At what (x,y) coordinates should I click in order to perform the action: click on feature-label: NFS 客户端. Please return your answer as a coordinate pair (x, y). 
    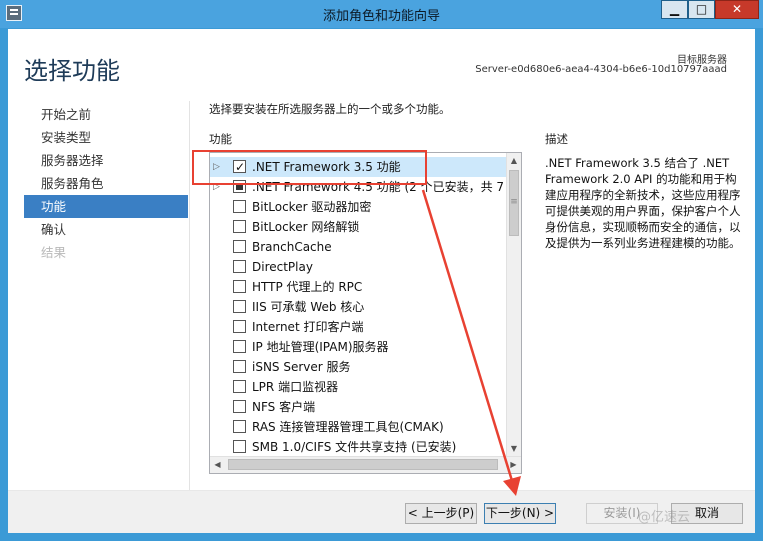
    Looking at the image, I should click on (284, 407).